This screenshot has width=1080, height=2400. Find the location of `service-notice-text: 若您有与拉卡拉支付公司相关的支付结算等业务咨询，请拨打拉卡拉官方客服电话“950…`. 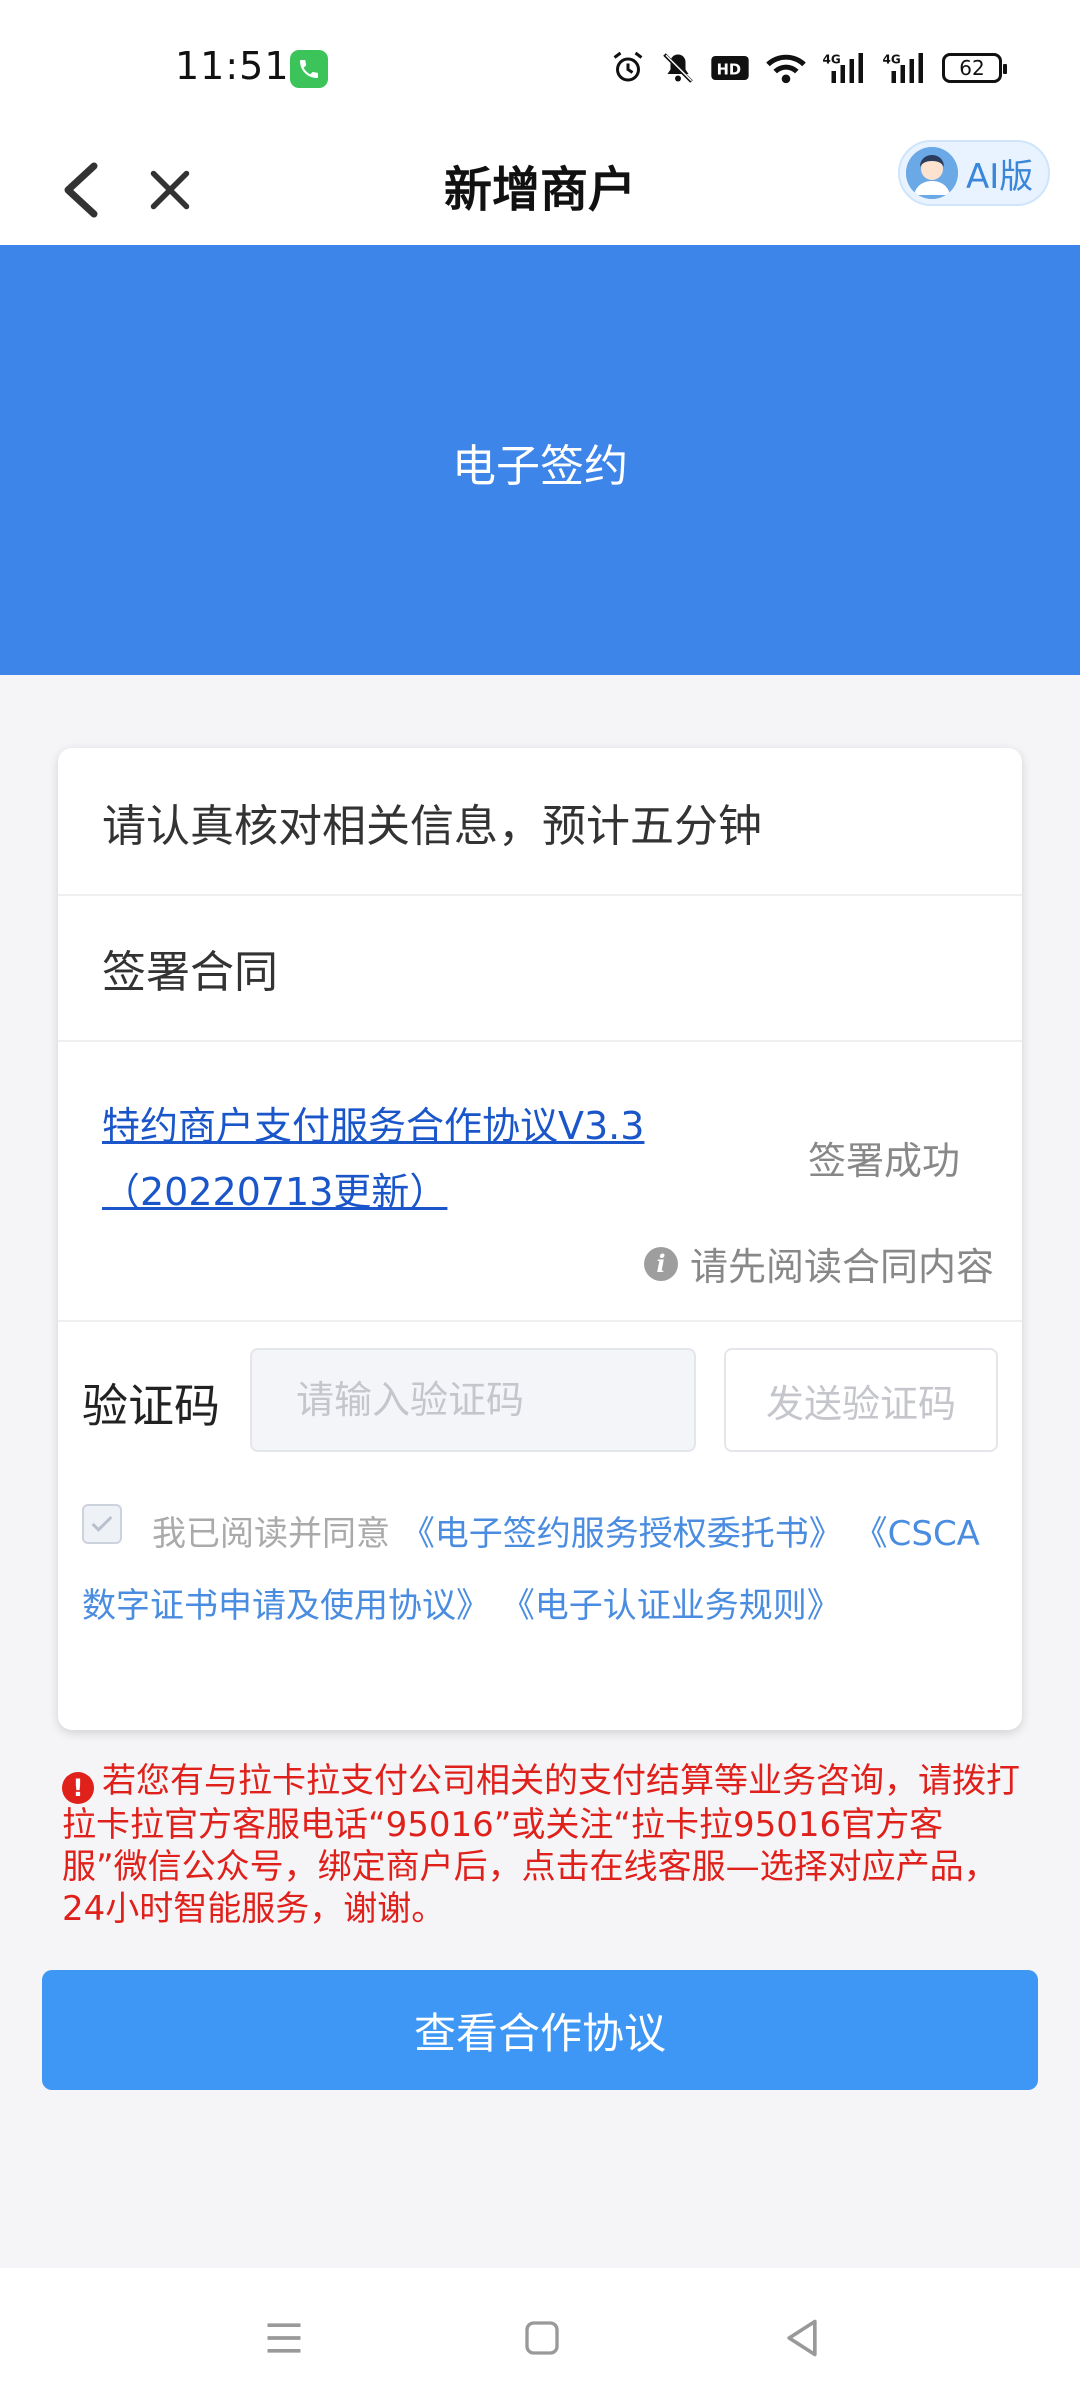

service-notice-text: 若您有与拉卡拉支付公司相关的支付结算等业务咨询，请拨打拉卡拉官方客服电话“950… is located at coordinates (541, 1845).